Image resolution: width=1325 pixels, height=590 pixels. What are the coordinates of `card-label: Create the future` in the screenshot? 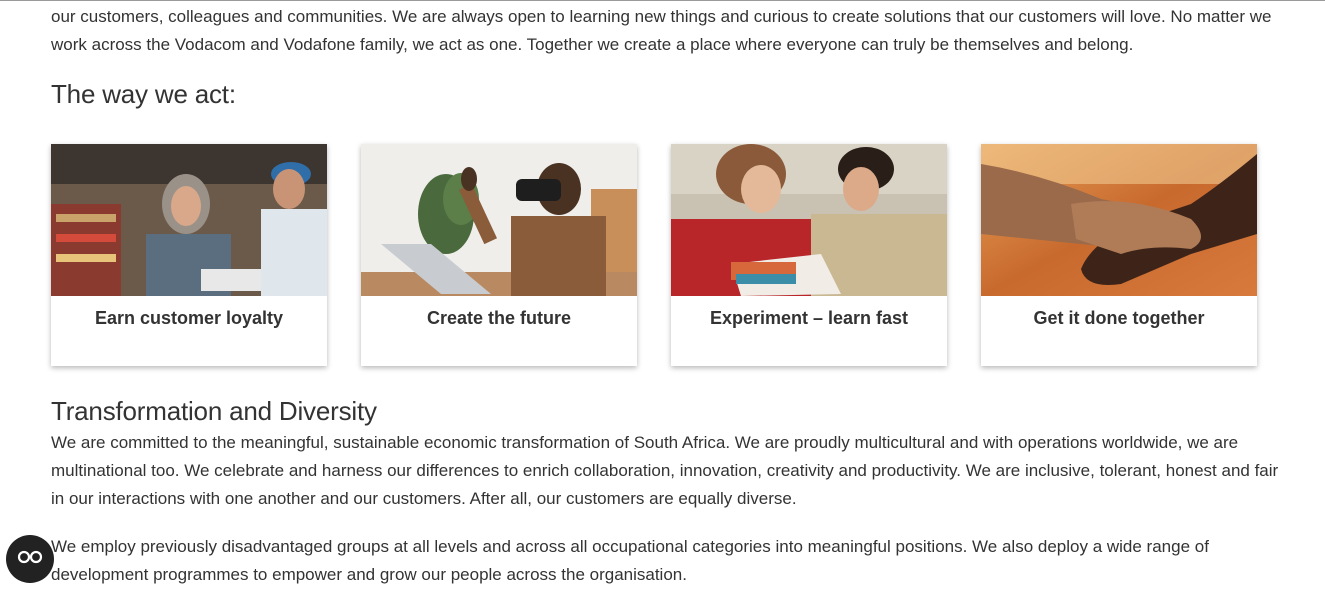 It's located at (499, 318).